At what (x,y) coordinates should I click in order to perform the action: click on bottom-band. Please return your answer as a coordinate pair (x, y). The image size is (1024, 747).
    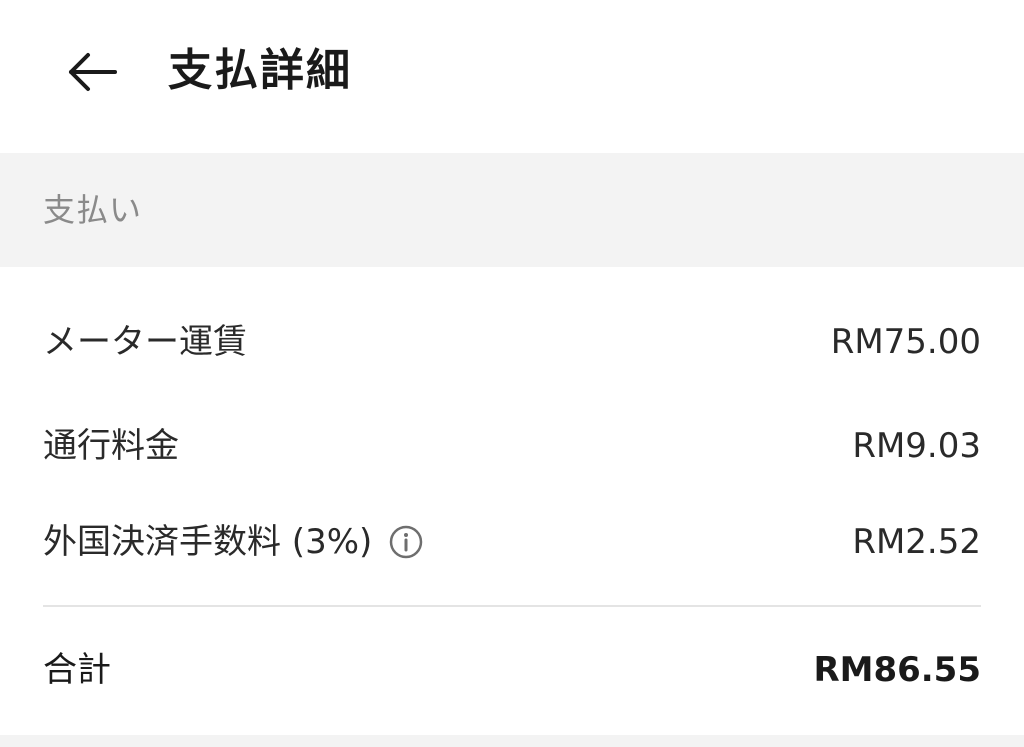
    Looking at the image, I should click on (512, 741).